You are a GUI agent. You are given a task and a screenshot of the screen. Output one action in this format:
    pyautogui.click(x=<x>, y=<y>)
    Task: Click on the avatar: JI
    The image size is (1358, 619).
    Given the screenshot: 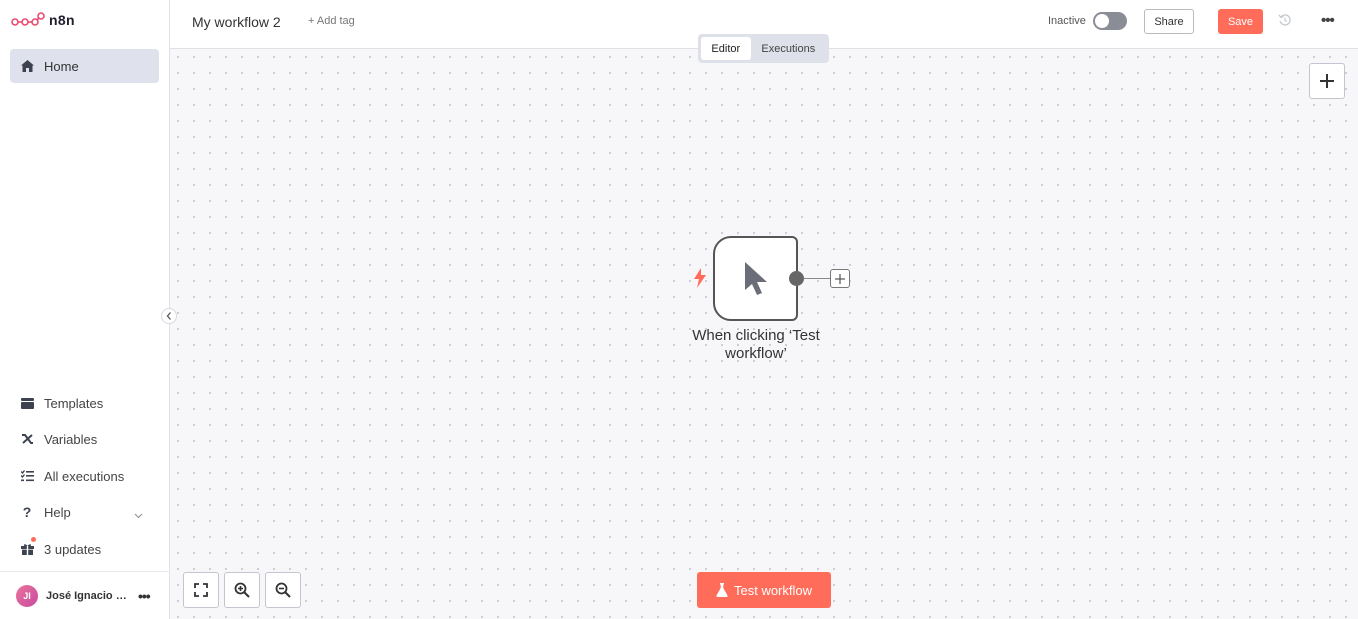 What is the action you would take?
    pyautogui.click(x=27, y=595)
    